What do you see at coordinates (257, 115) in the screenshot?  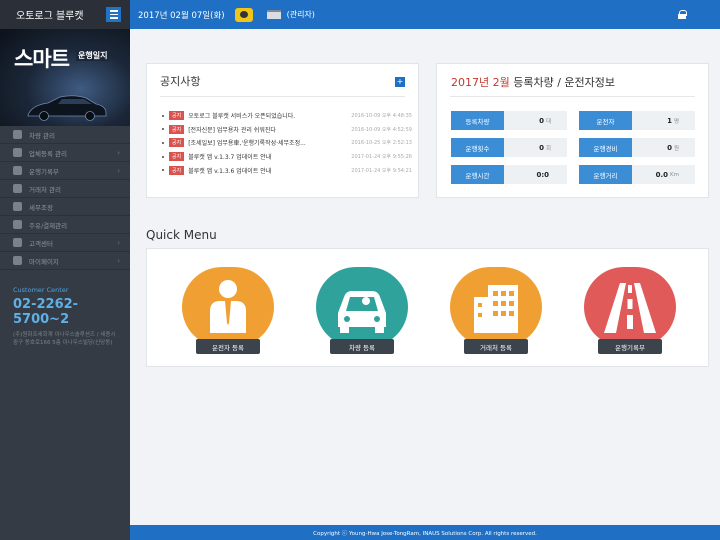 I see `notice-text: 오토로그 블루캣 서비스가 오픈되었습니다.` at bounding box center [257, 115].